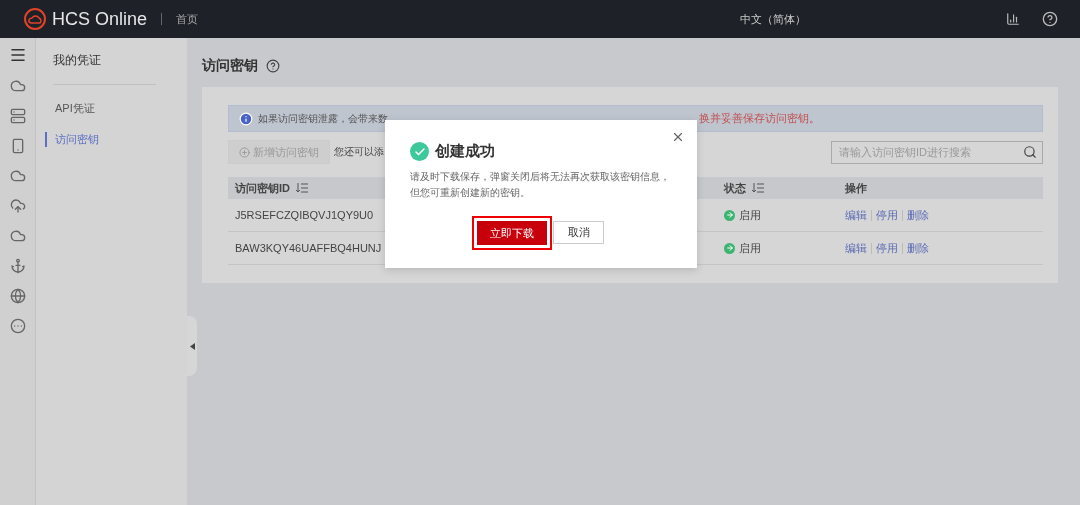 Image resolution: width=1080 pixels, height=505 pixels. What do you see at coordinates (856, 188) in the screenshot?
I see `column-title: 操作` at bounding box center [856, 188].